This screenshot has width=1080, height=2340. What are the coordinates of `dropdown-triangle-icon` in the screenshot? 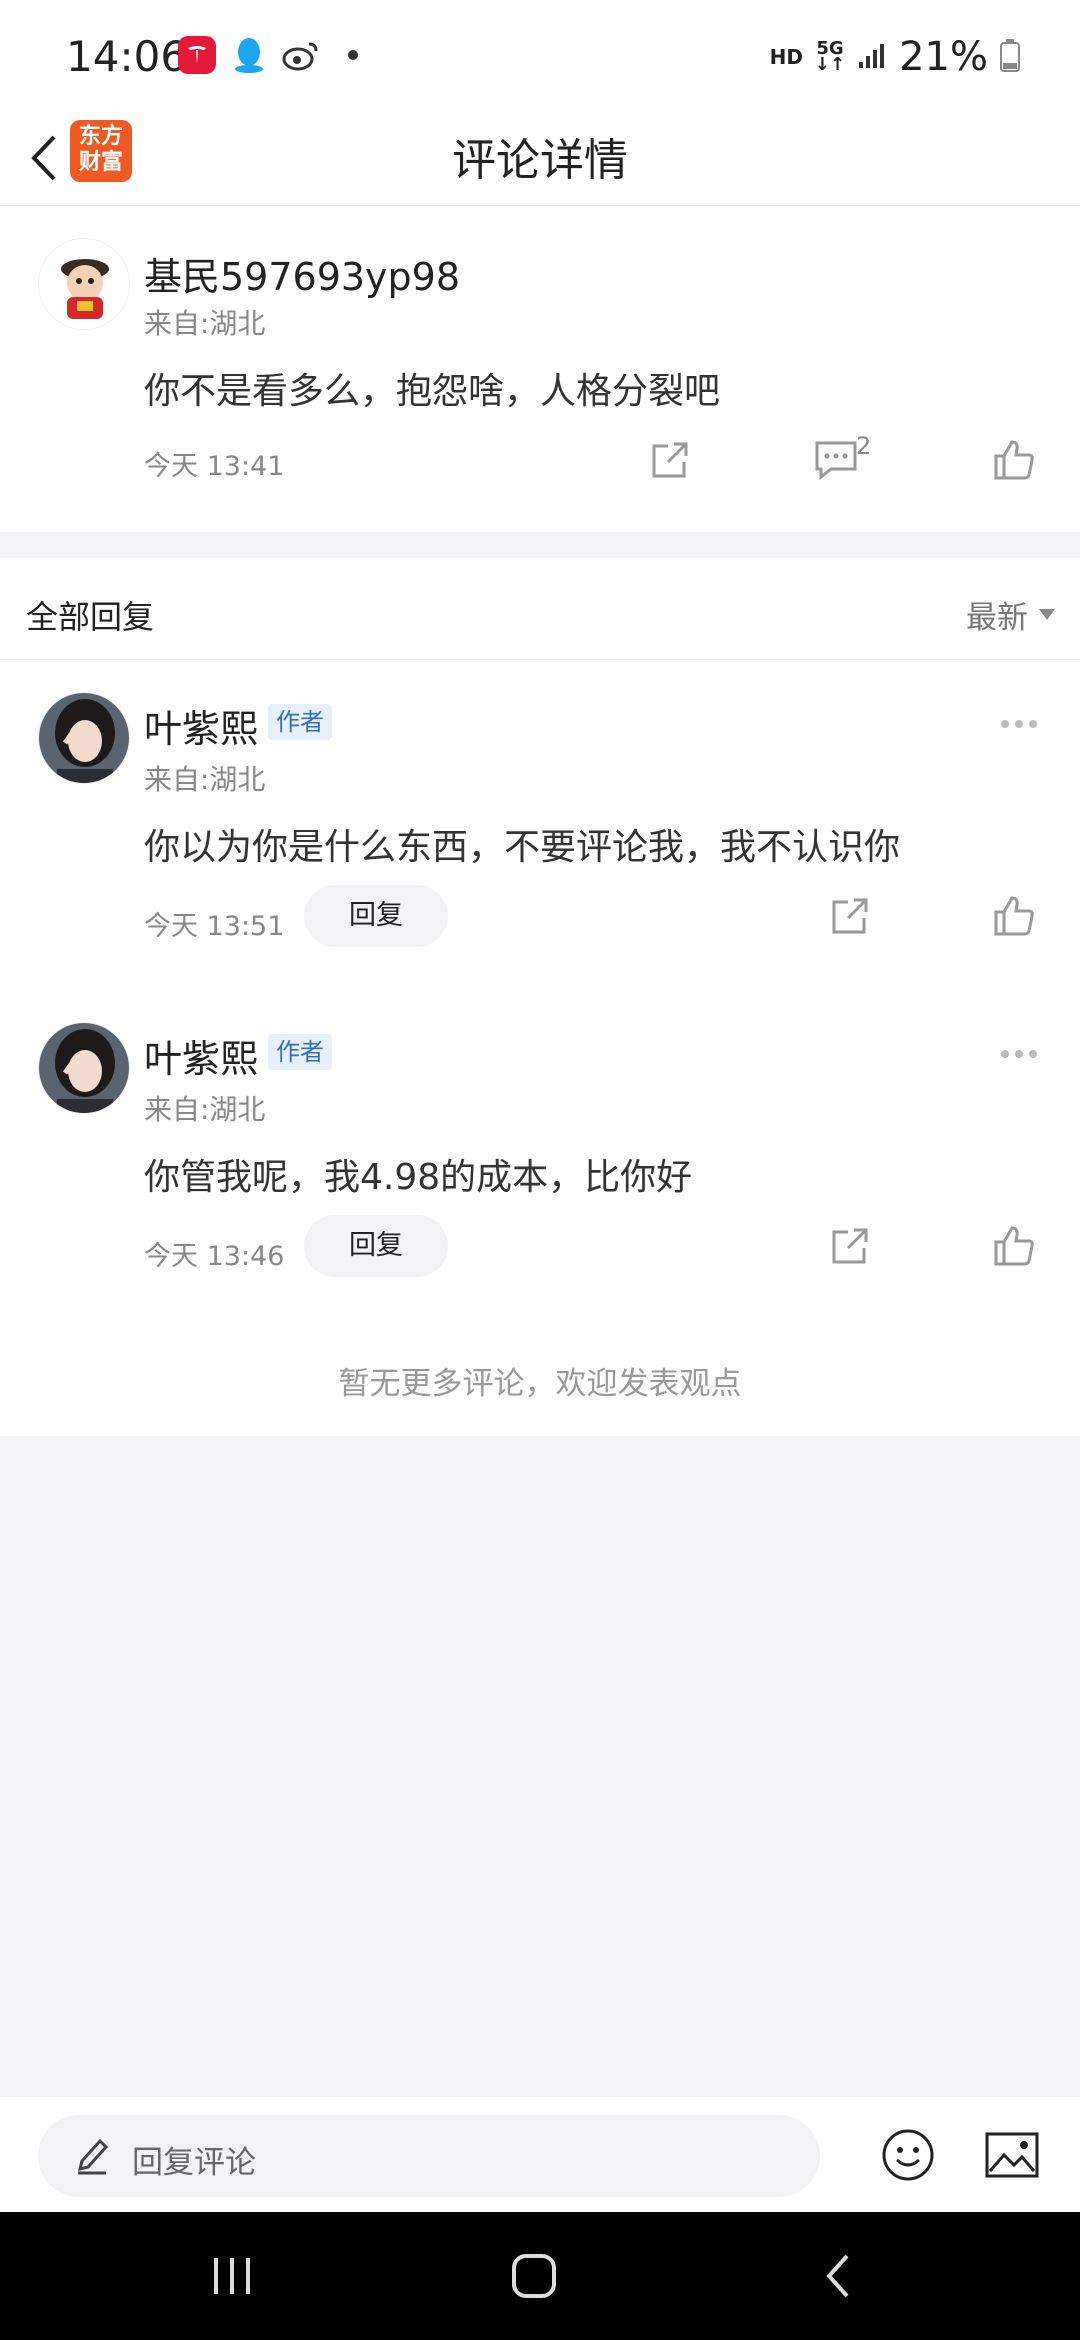 It's located at (1047, 614).